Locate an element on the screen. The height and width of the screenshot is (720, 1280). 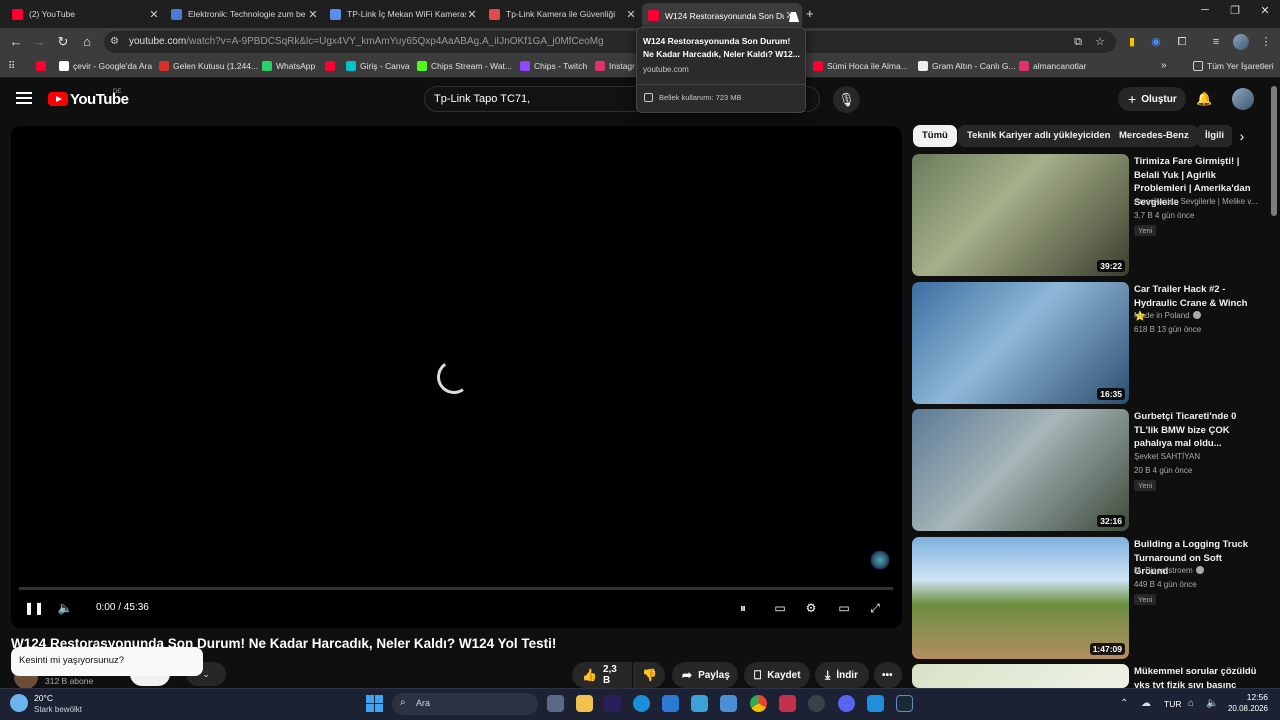
photos-icon is located at coordinates (699, 703).